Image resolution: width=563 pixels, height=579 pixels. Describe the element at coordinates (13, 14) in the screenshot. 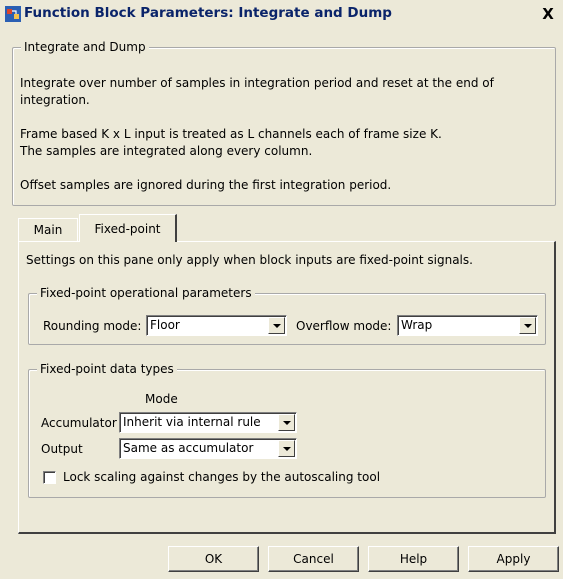

I see `simulink-block-icon` at that location.